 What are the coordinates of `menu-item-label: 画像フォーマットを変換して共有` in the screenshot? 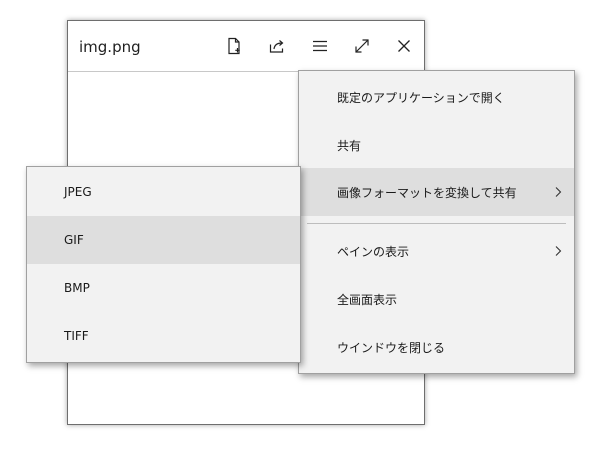 It's located at (427, 192).